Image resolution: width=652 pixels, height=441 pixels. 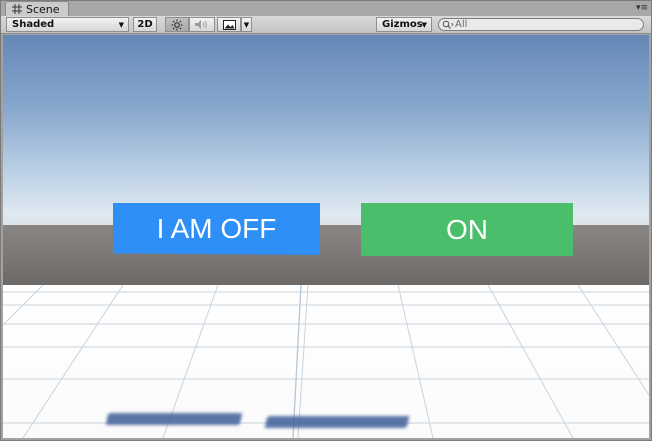 I want to click on effects-toggle-button, so click(x=229, y=24).